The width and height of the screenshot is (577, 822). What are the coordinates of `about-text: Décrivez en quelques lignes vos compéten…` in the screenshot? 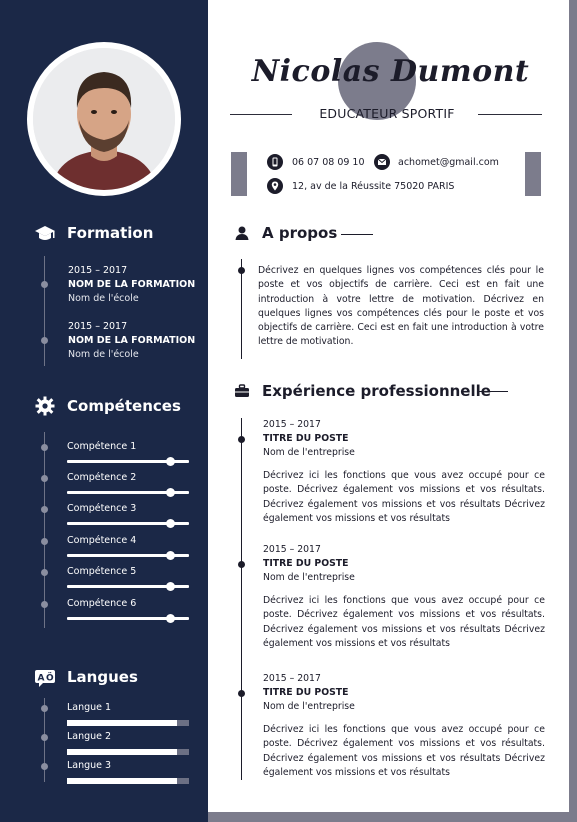 It's located at (401, 306).